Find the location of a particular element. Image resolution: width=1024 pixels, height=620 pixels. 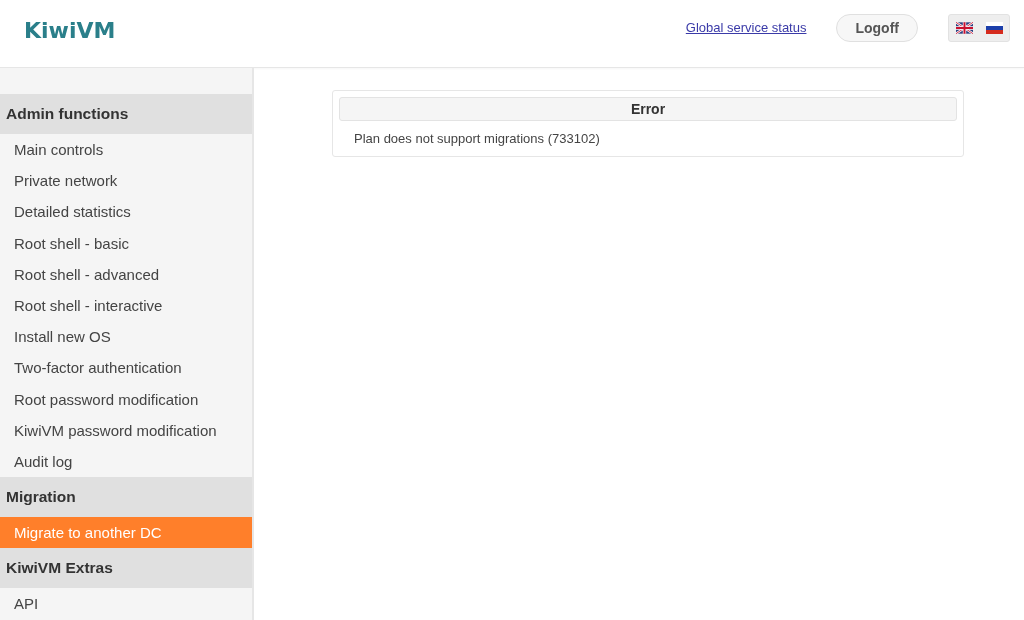

error-title: Error is located at coordinates (648, 109).